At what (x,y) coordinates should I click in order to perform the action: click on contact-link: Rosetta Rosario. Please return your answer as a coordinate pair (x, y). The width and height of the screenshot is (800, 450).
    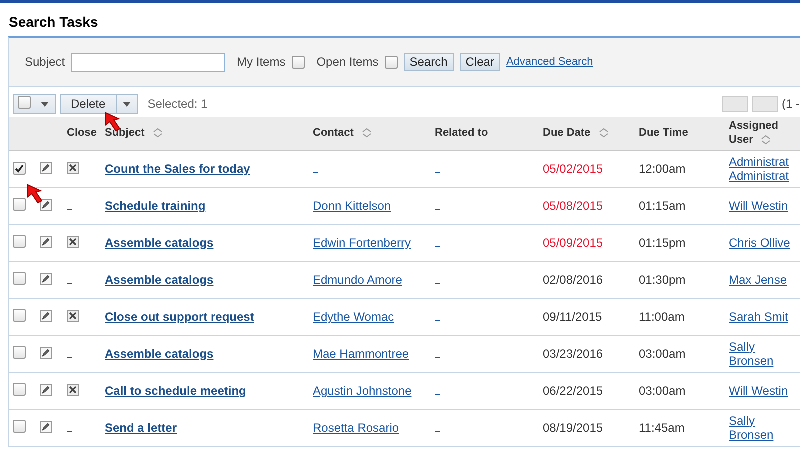
    Looking at the image, I should click on (356, 428).